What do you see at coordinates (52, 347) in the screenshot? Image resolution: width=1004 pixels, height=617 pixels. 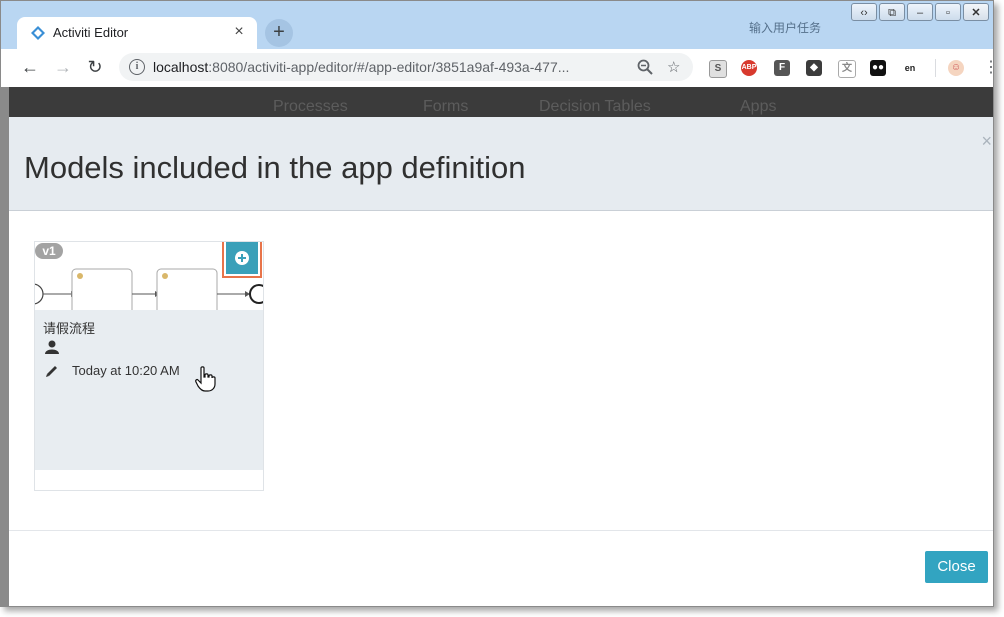 I see `user-icon` at bounding box center [52, 347].